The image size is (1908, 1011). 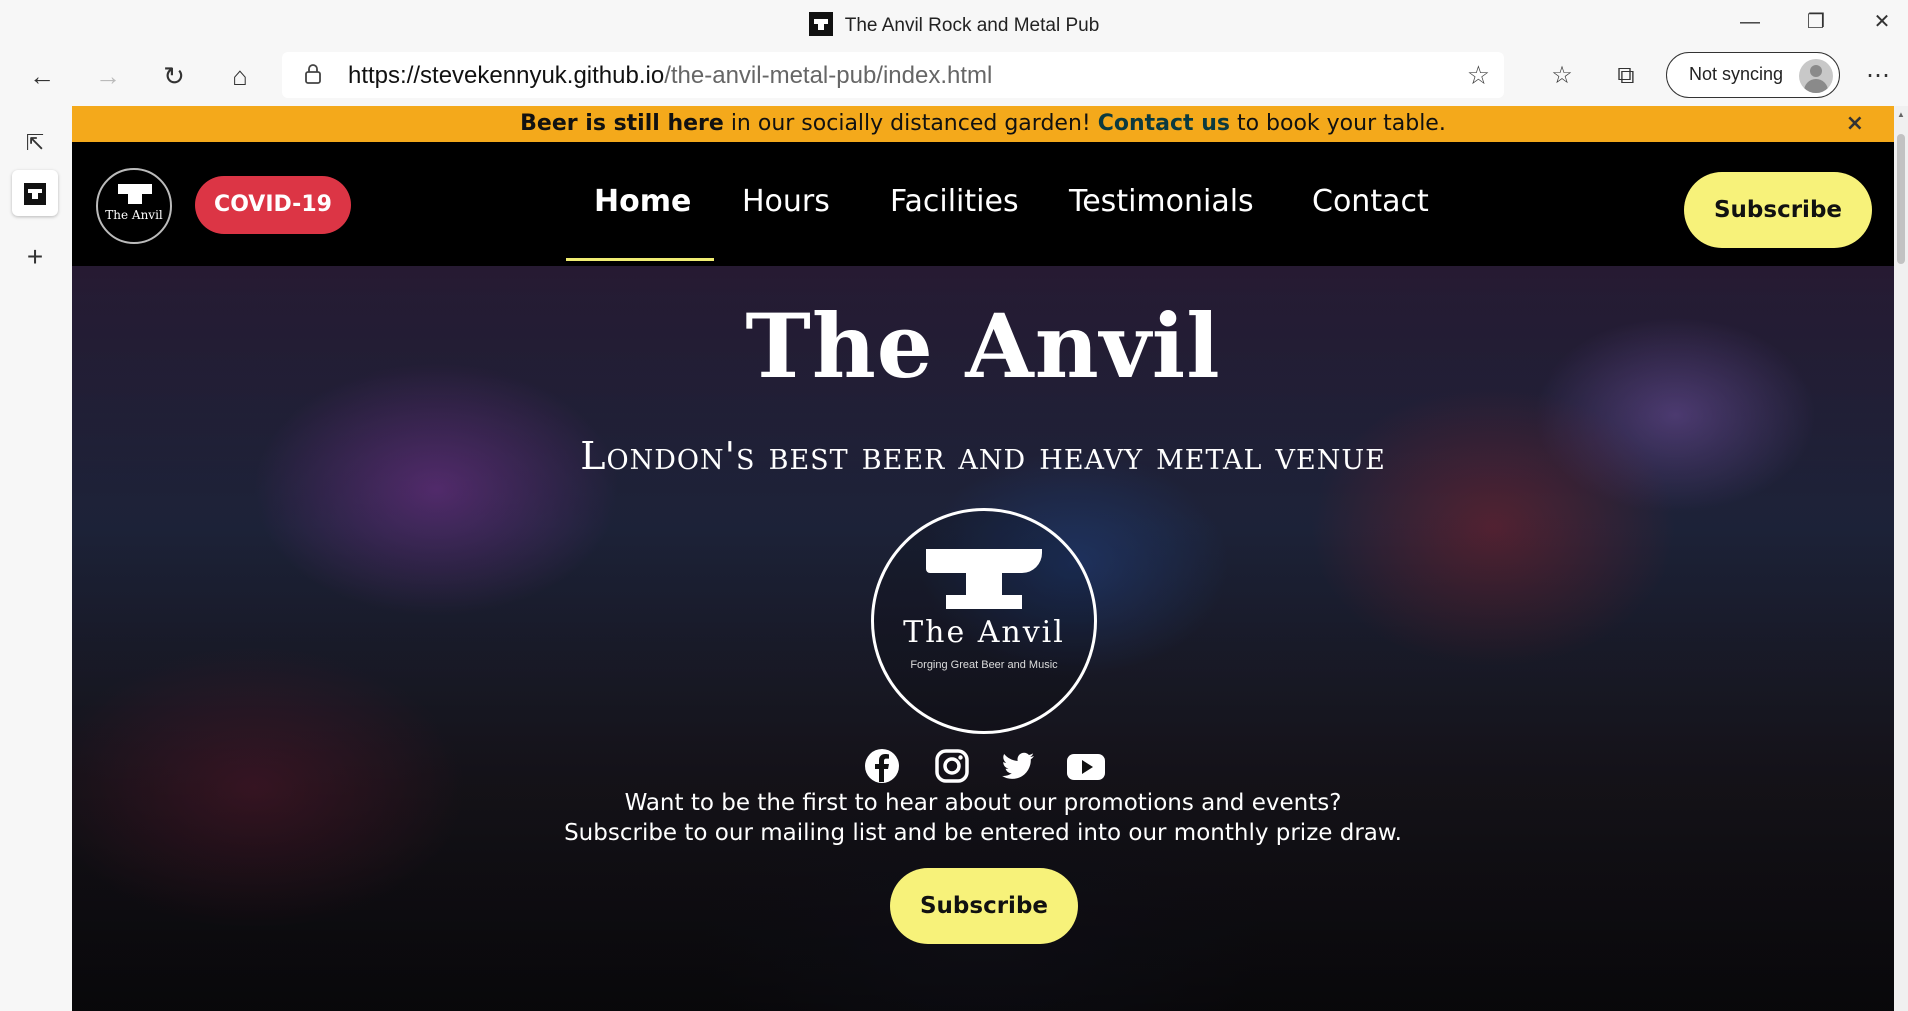 I want to click on restore-icon: ❐, so click(x=1816, y=22).